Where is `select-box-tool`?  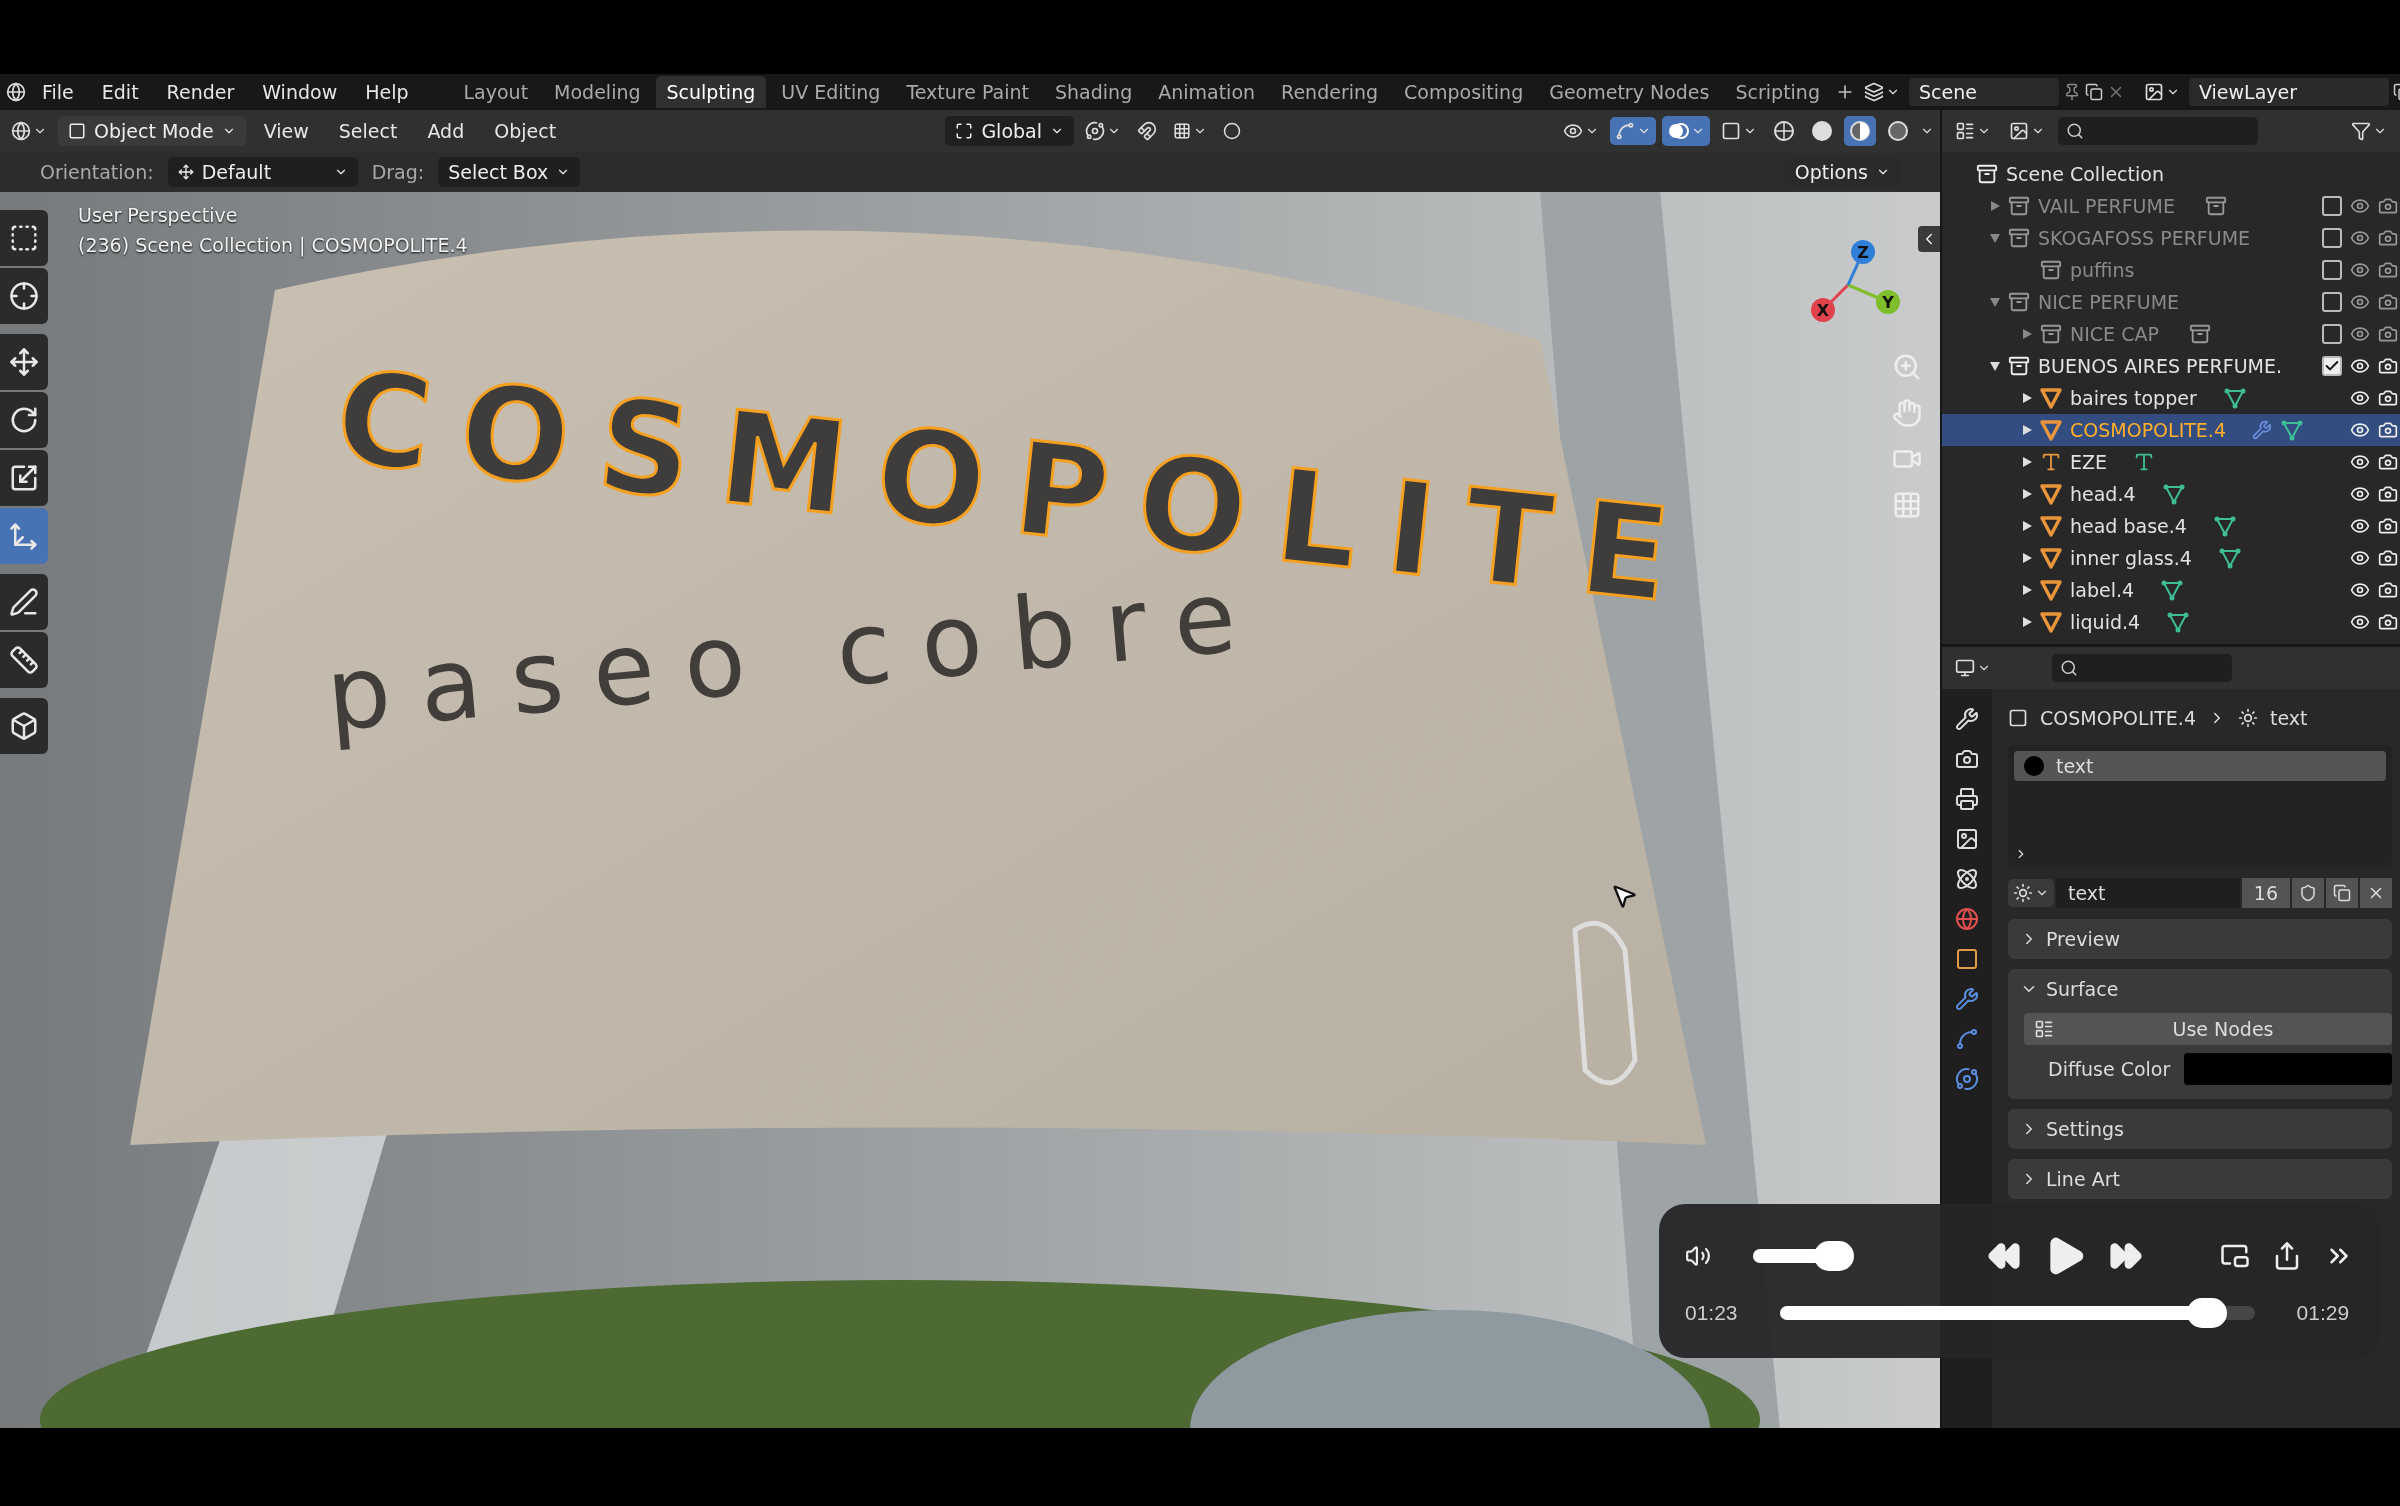
select-box-tool is located at coordinates (24, 238).